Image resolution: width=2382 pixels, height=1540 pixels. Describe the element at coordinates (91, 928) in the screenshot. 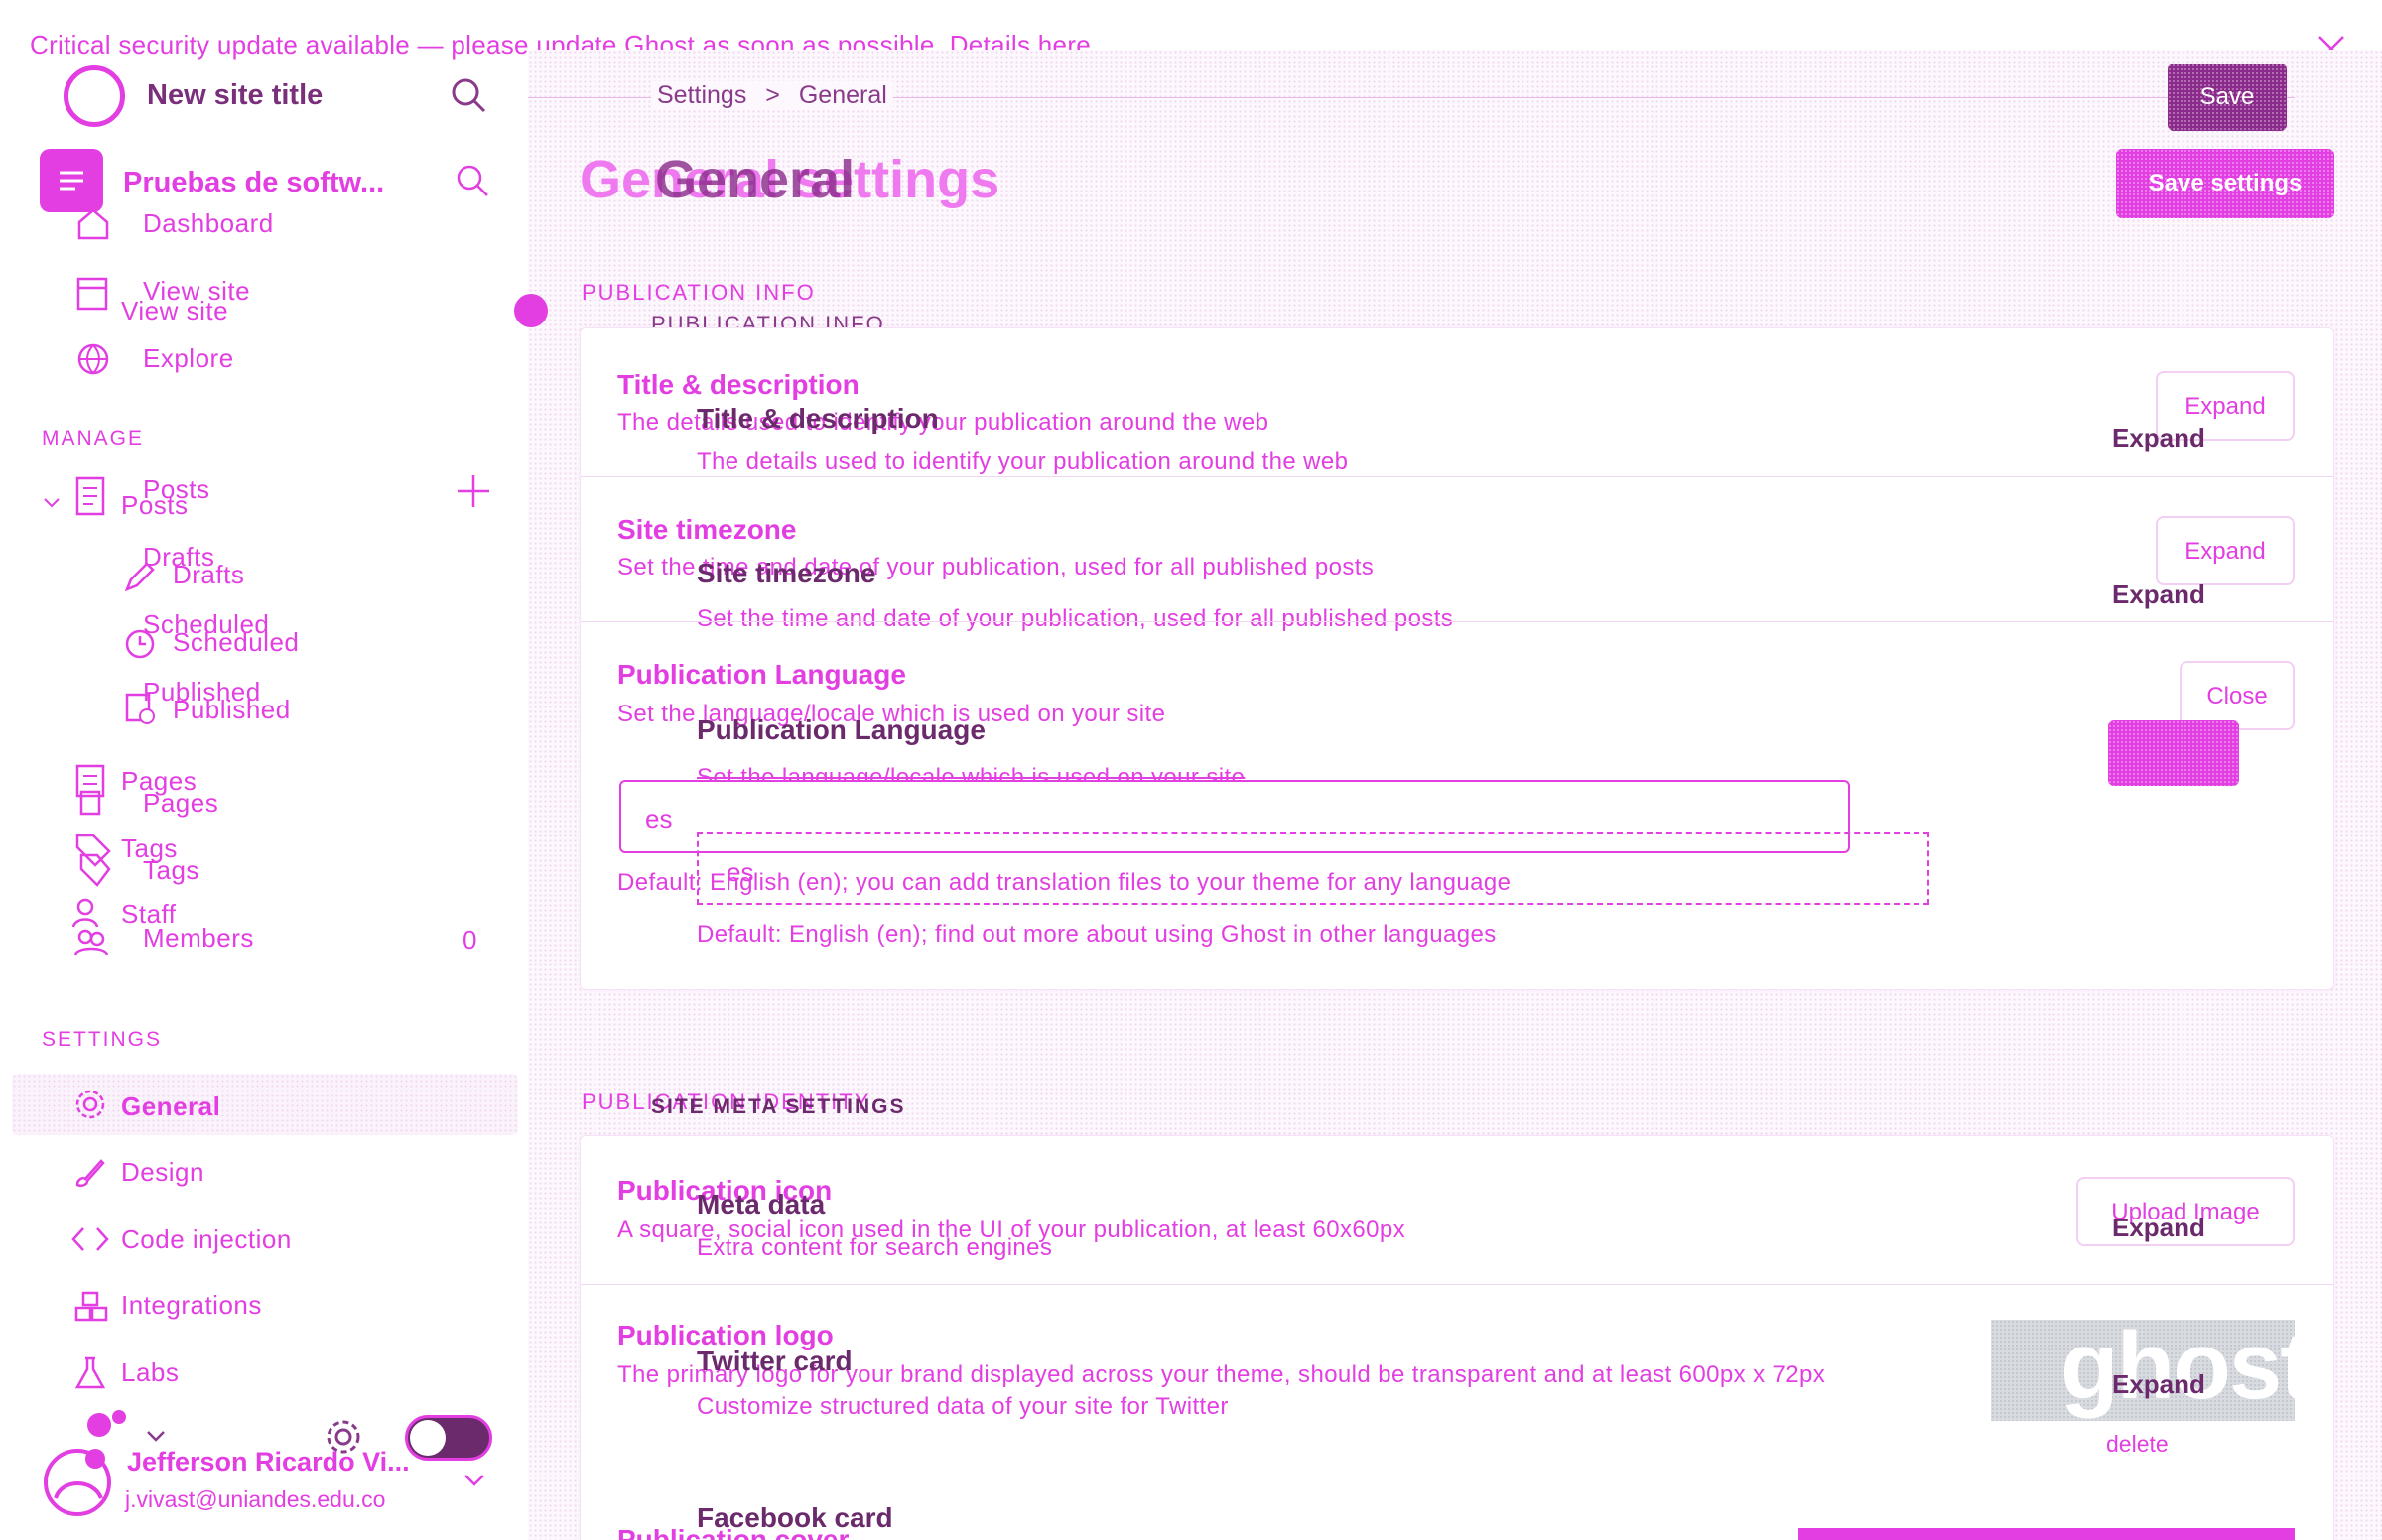

I see `staff-icon` at that location.